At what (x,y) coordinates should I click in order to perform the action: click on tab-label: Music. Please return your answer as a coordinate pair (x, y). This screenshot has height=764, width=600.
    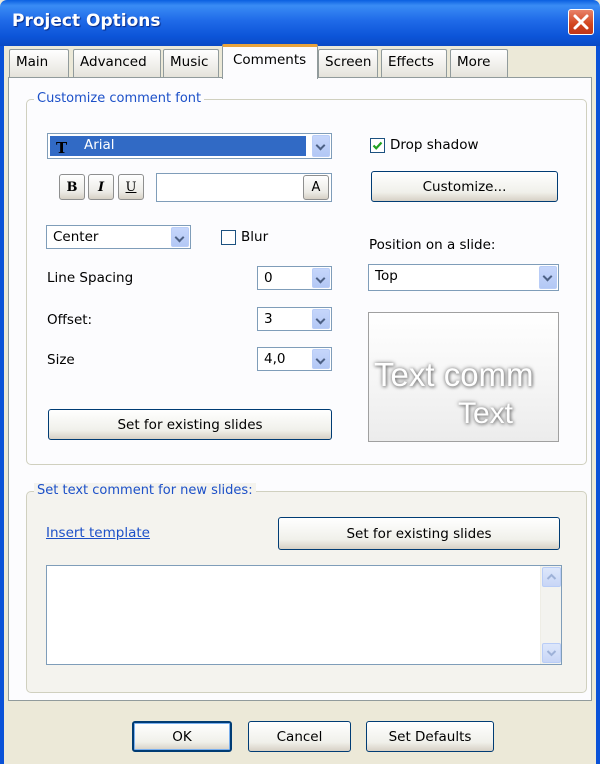
    Looking at the image, I should click on (189, 62).